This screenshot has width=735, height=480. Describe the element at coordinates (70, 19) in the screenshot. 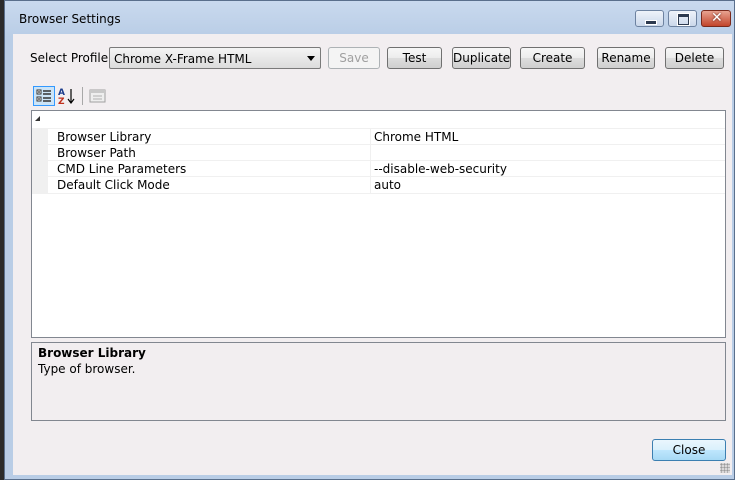

I see `window-title: Browser Settings` at that location.